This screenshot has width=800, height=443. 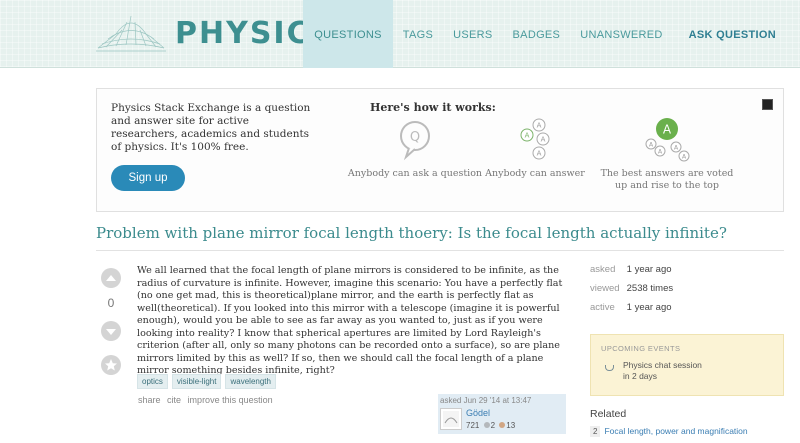 I want to click on cite-link: cite, so click(x=174, y=400).